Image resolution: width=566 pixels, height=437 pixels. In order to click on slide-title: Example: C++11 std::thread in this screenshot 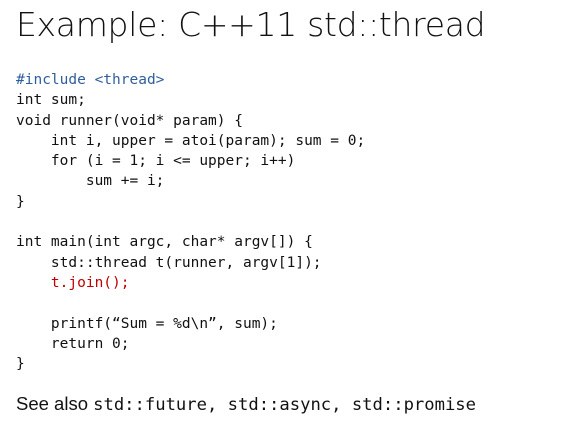, I will do `click(251, 24)`.